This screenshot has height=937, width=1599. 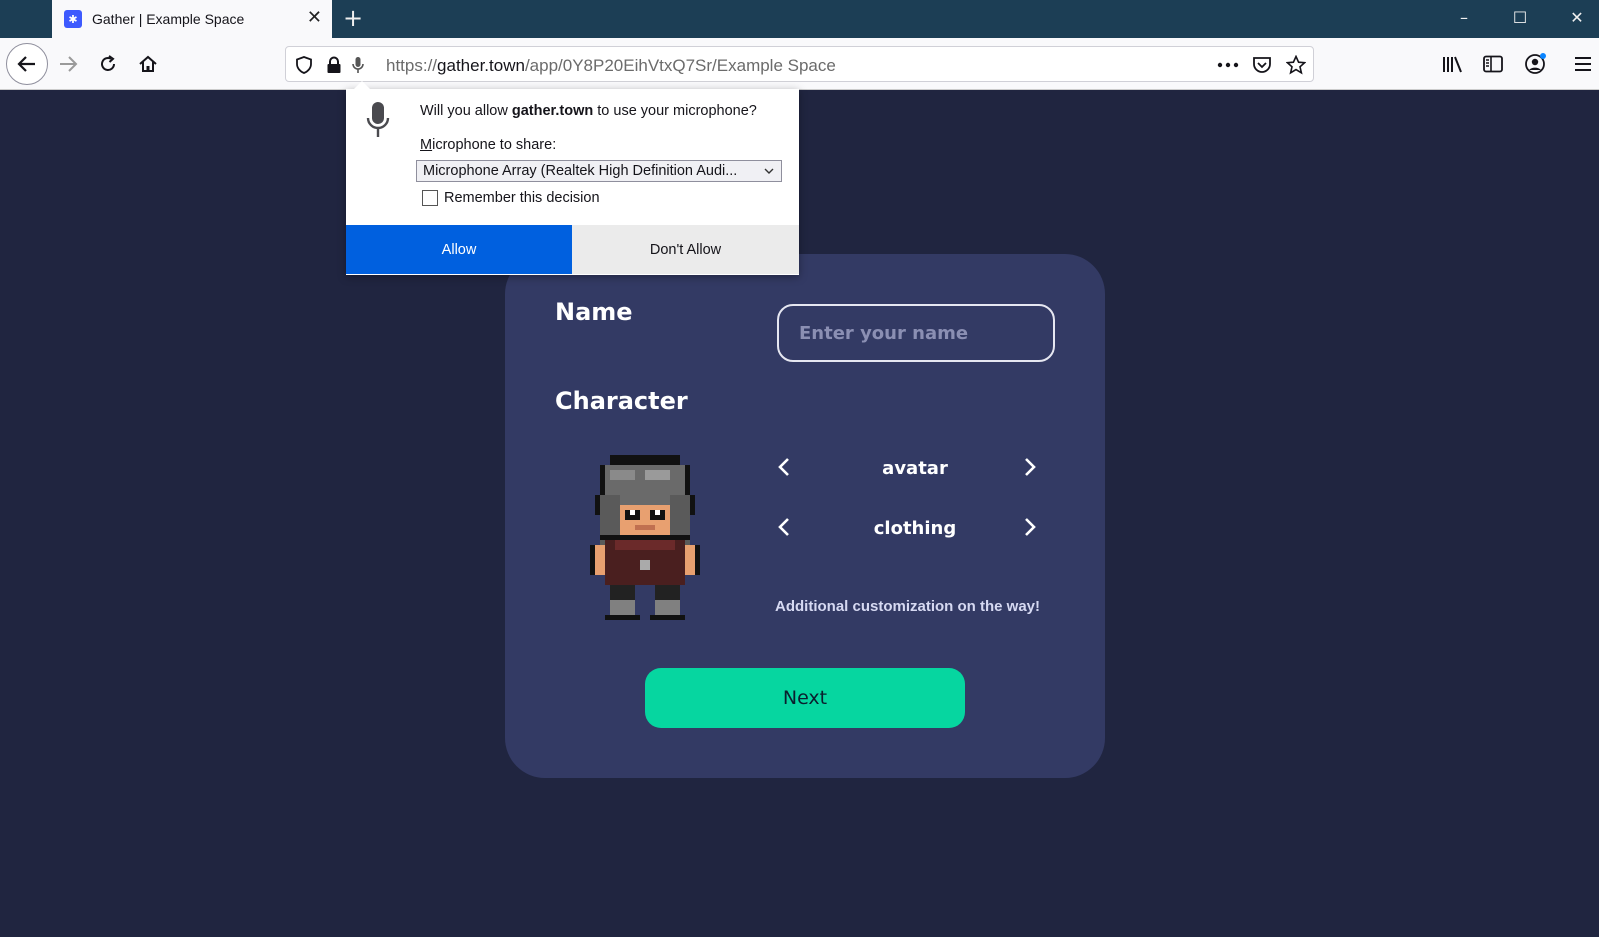 I want to click on forward-button, so click(x=68, y=64).